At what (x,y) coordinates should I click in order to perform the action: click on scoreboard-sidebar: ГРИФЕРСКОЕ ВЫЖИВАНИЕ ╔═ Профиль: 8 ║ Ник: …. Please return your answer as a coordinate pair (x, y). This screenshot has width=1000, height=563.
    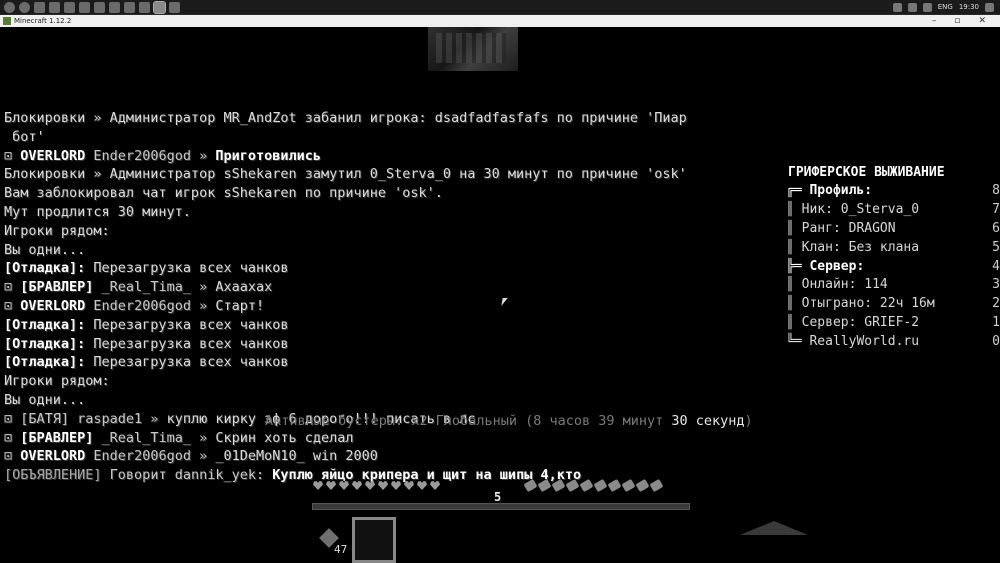
    Looking at the image, I should click on (893, 257).